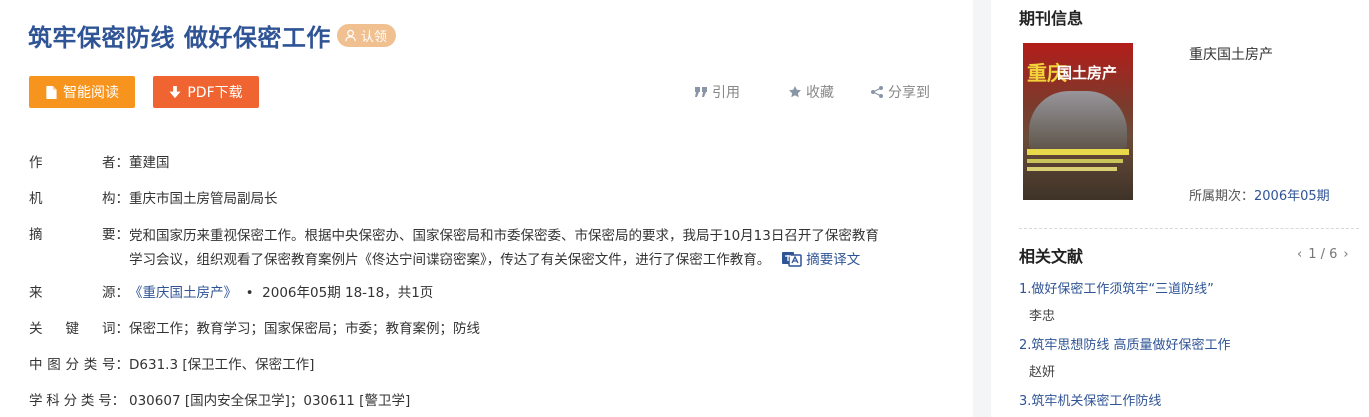 The image size is (1369, 417). I want to click on cover-title-mark: 国土房产, so click(1087, 73).